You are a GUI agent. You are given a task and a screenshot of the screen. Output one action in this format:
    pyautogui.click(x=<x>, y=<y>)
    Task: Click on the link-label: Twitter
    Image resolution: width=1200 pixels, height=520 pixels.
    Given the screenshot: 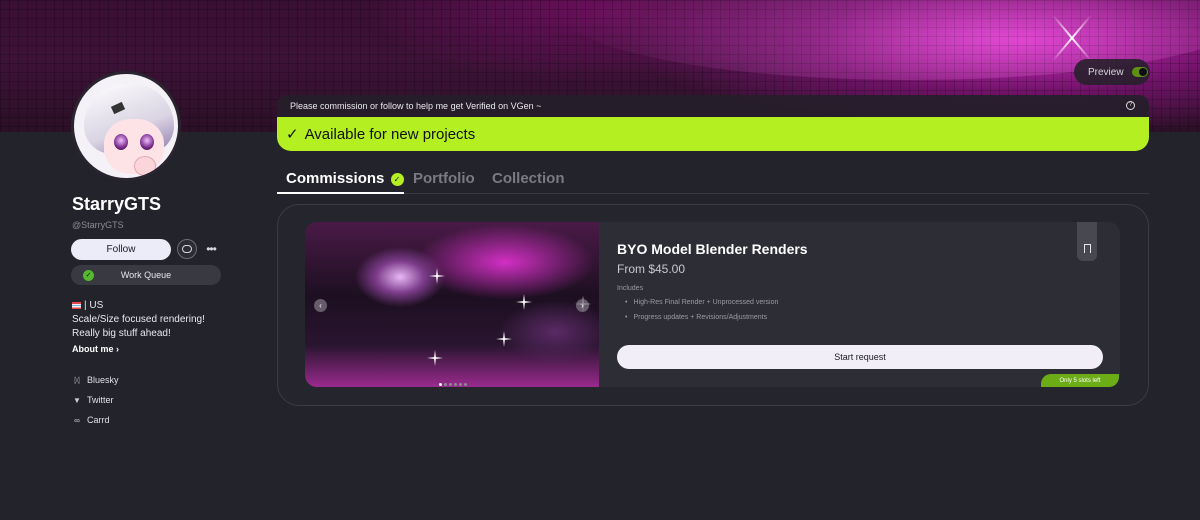 What is the action you would take?
    pyautogui.click(x=100, y=400)
    